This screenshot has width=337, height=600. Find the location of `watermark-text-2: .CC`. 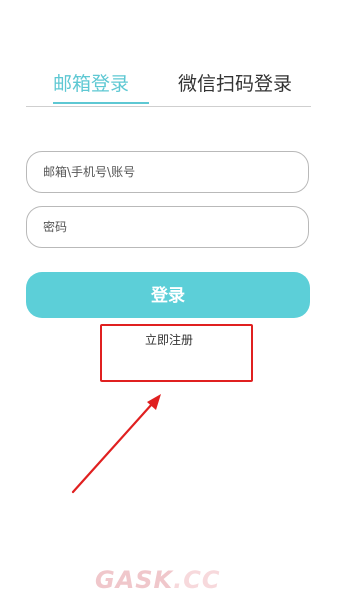

watermark-text-2: .CC is located at coordinates (197, 580).